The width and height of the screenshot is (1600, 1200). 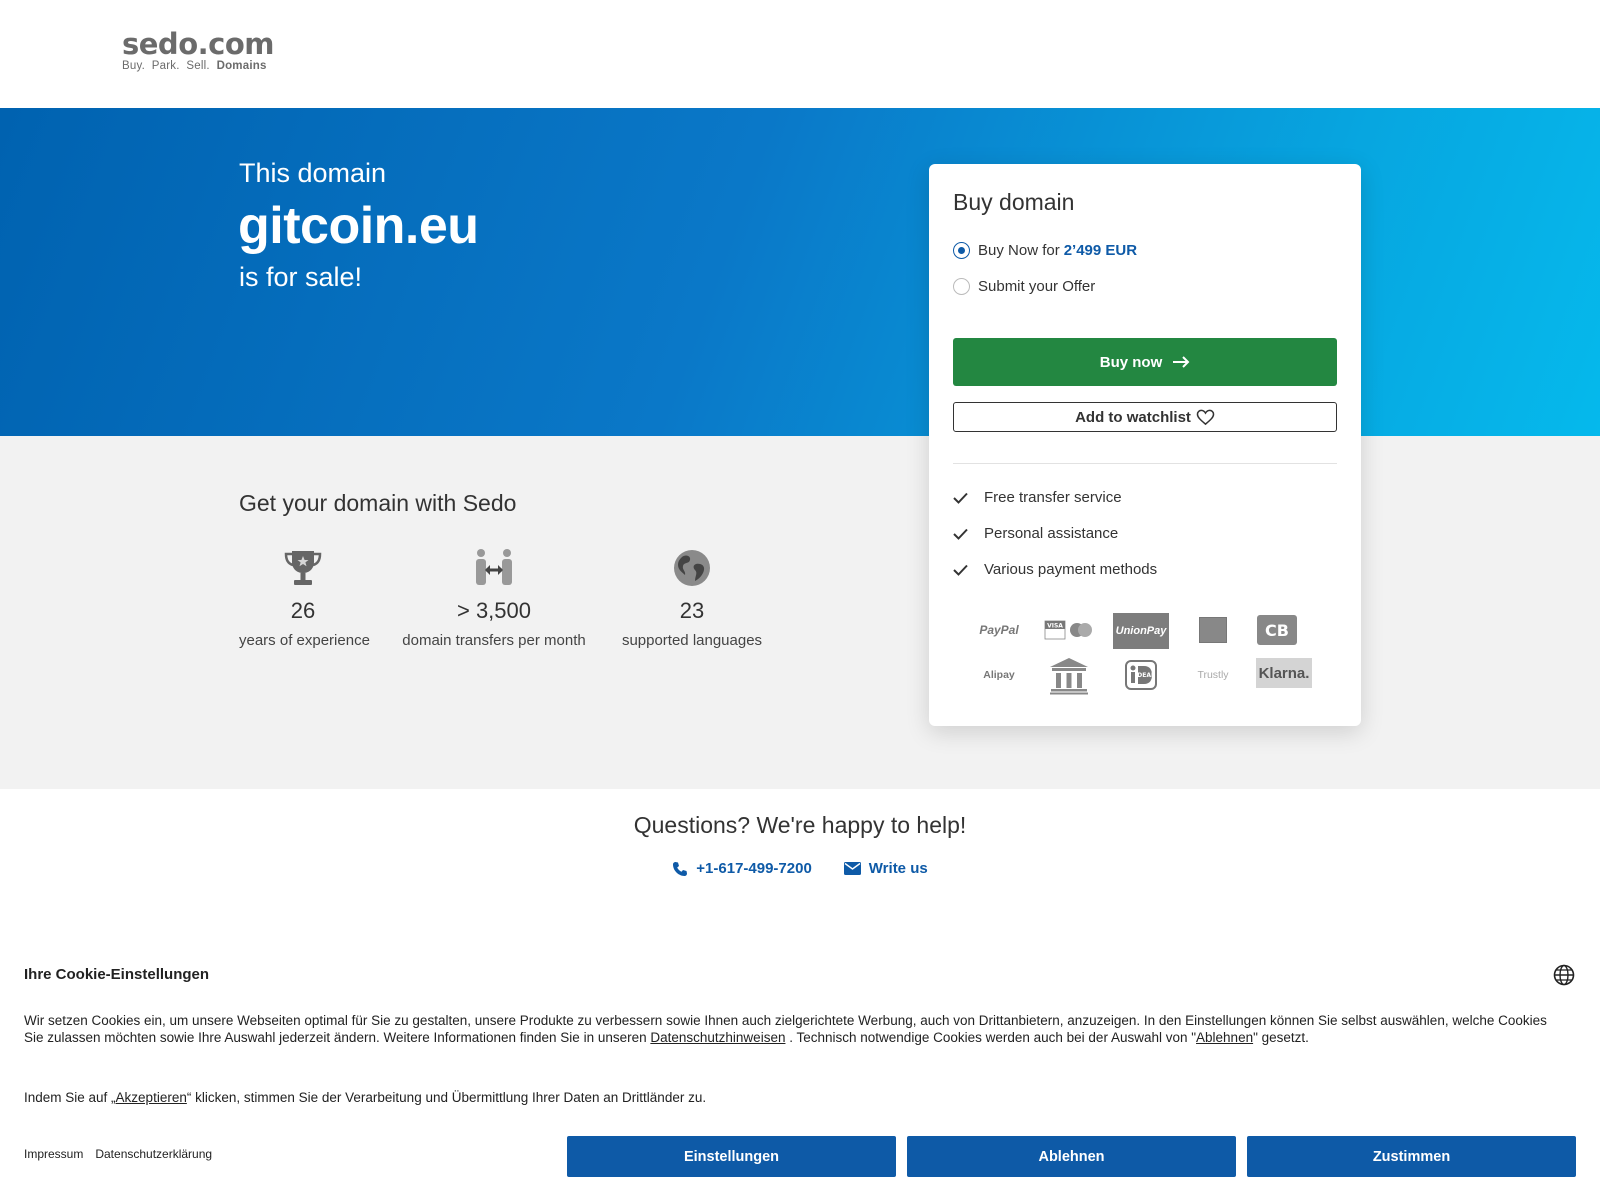 What do you see at coordinates (1564, 975) in the screenshot?
I see `language-globe-icon` at bounding box center [1564, 975].